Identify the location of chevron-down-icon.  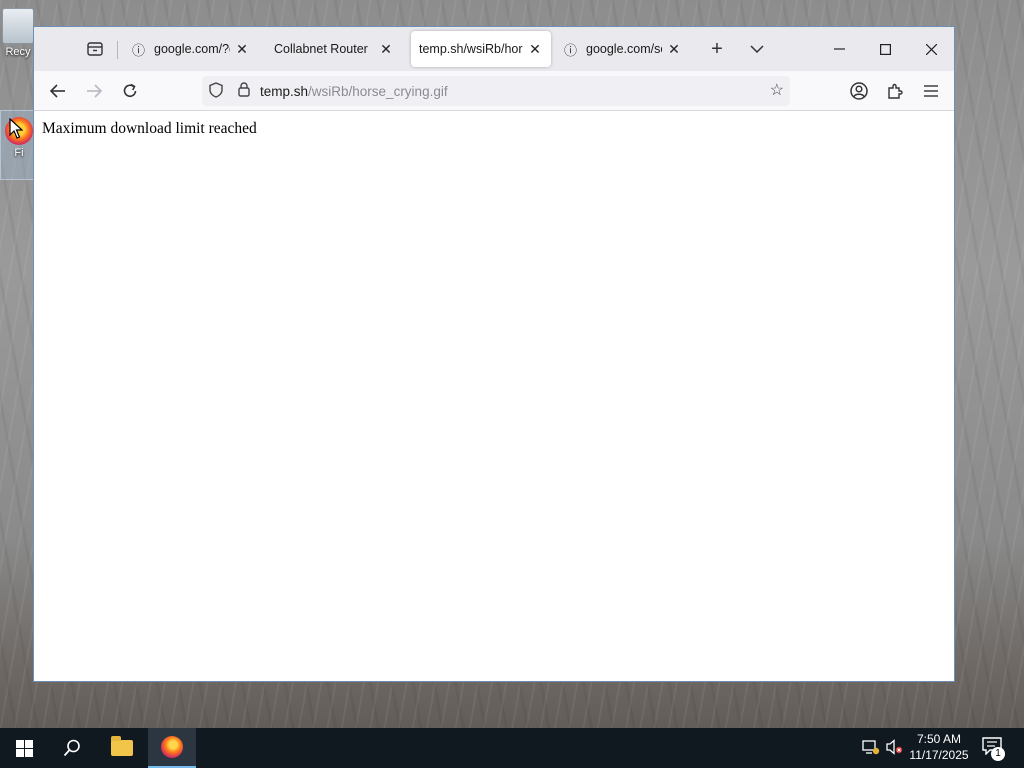
(757, 49).